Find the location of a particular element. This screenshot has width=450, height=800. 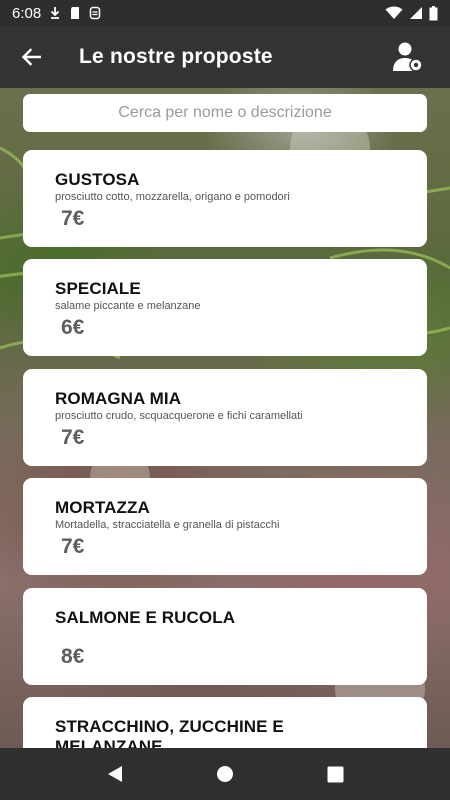

sd-card-icon is located at coordinates (75, 13).